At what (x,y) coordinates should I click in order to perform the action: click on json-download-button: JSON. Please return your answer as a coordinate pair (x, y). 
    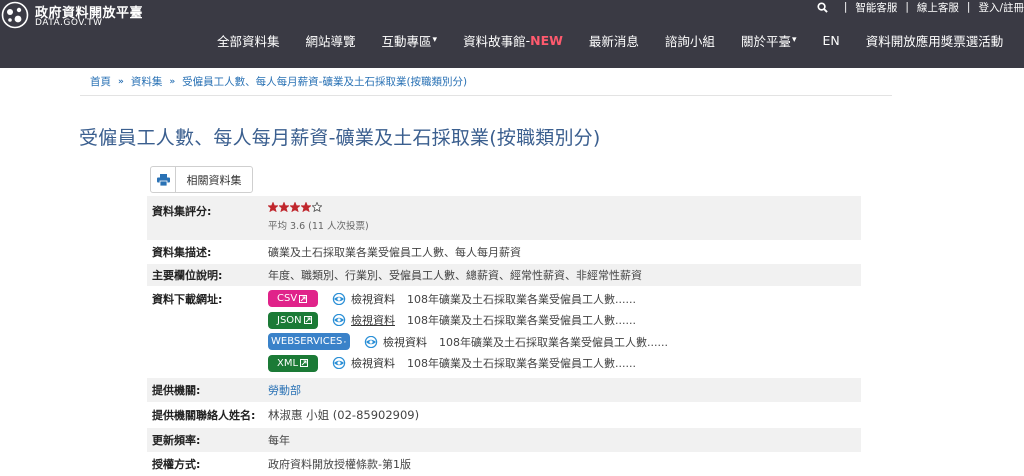
    Looking at the image, I should click on (293, 320).